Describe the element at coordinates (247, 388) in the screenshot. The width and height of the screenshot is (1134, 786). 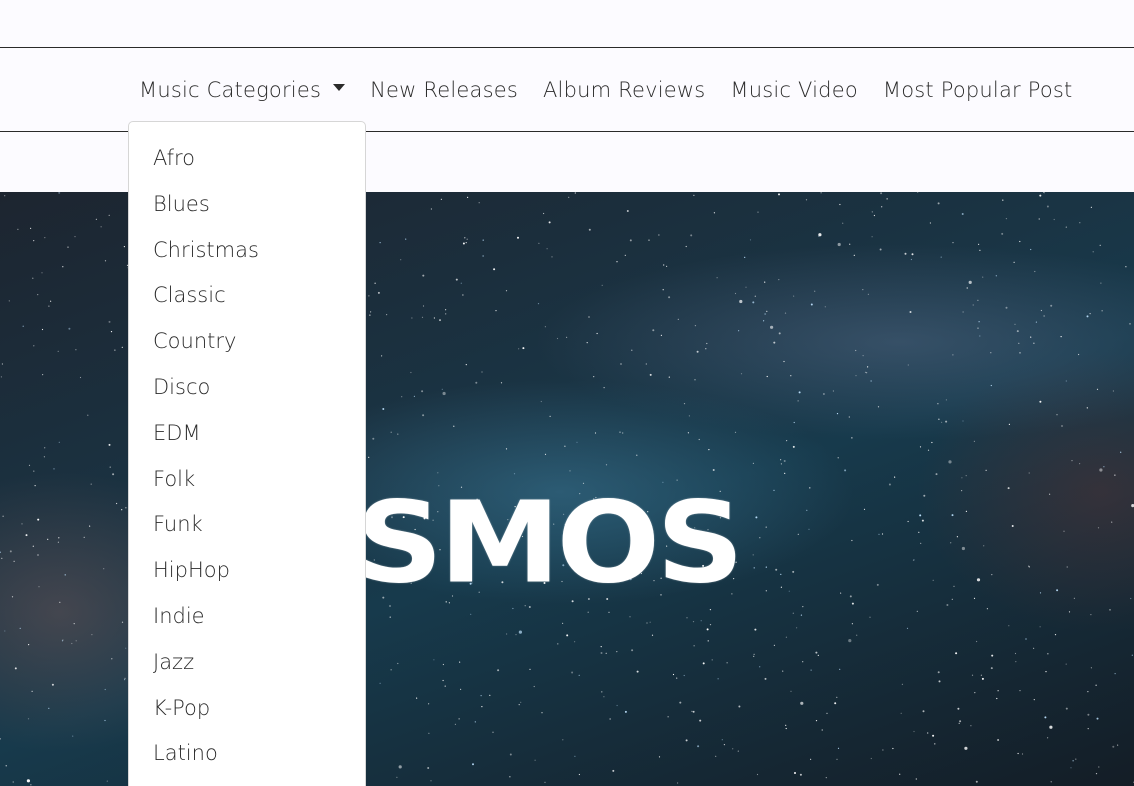
I see `dropdown-item-disco: Disco` at that location.